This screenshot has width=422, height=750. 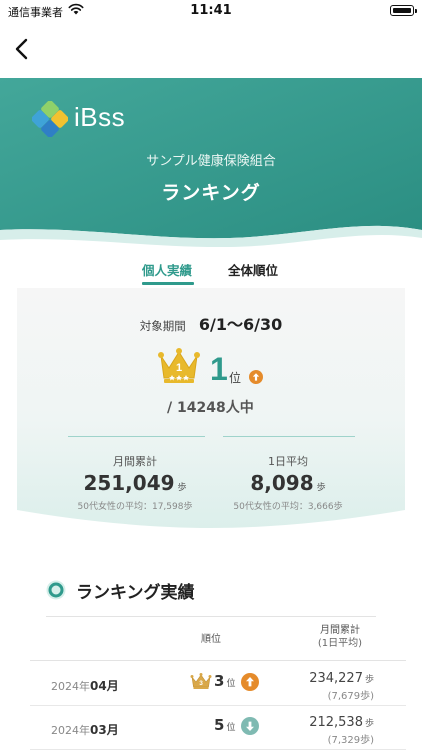 I want to click on monthly-total-unit: 歩, so click(x=182, y=488).